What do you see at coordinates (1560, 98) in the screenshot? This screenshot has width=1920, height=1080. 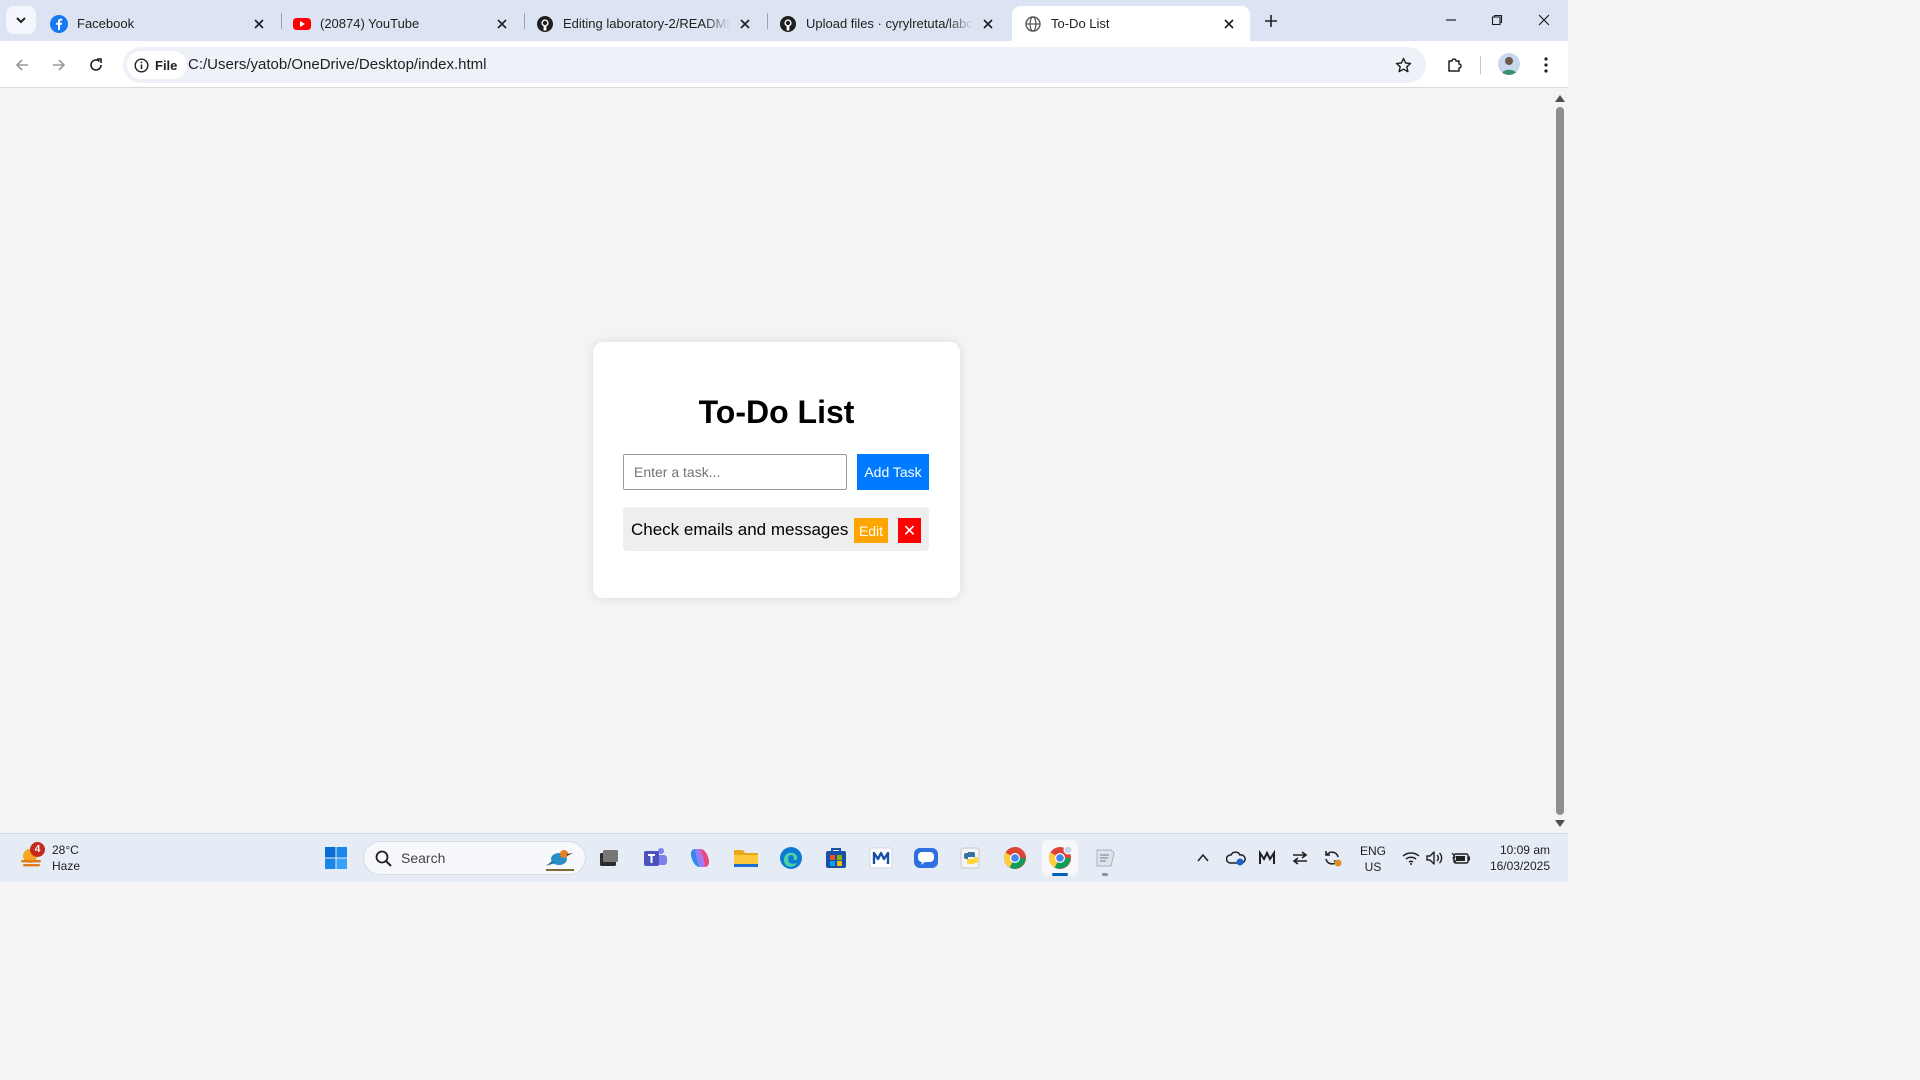 I see `scroll-up-arrow-icon` at bounding box center [1560, 98].